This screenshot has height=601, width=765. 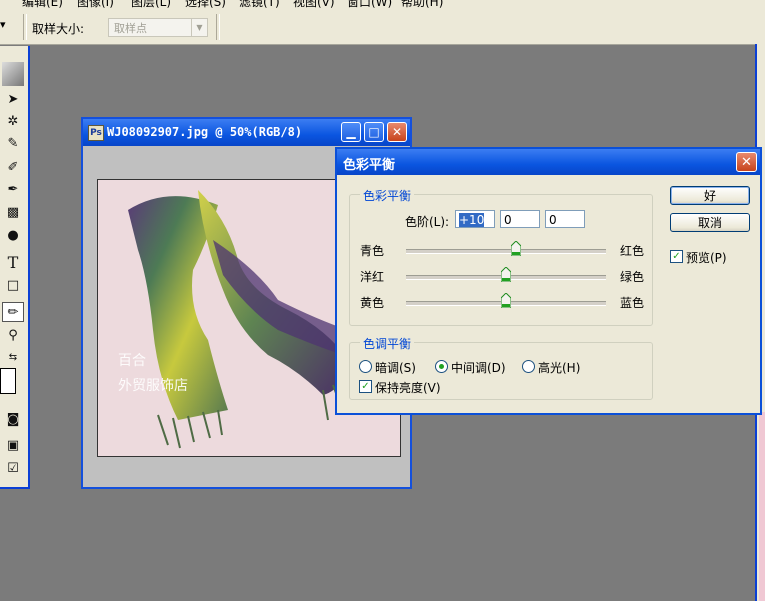 What do you see at coordinates (205, 4) in the screenshot?
I see `menu-select: 选择(S)` at bounding box center [205, 4].